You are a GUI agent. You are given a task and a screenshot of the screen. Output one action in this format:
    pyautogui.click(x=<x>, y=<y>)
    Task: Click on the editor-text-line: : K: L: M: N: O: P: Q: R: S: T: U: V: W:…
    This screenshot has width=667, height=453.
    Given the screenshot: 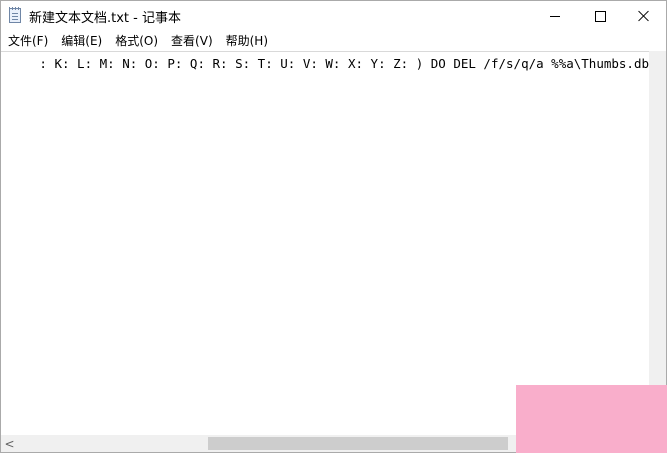 What is the action you would take?
    pyautogui.click(x=325, y=63)
    